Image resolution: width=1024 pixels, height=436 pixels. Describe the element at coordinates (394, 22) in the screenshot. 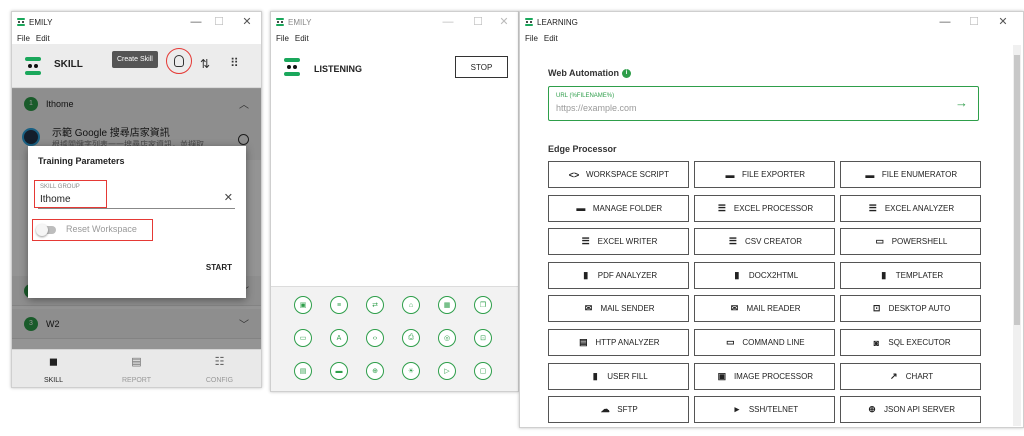

I see `title-bar: EMILY — ☐ ✕` at that location.